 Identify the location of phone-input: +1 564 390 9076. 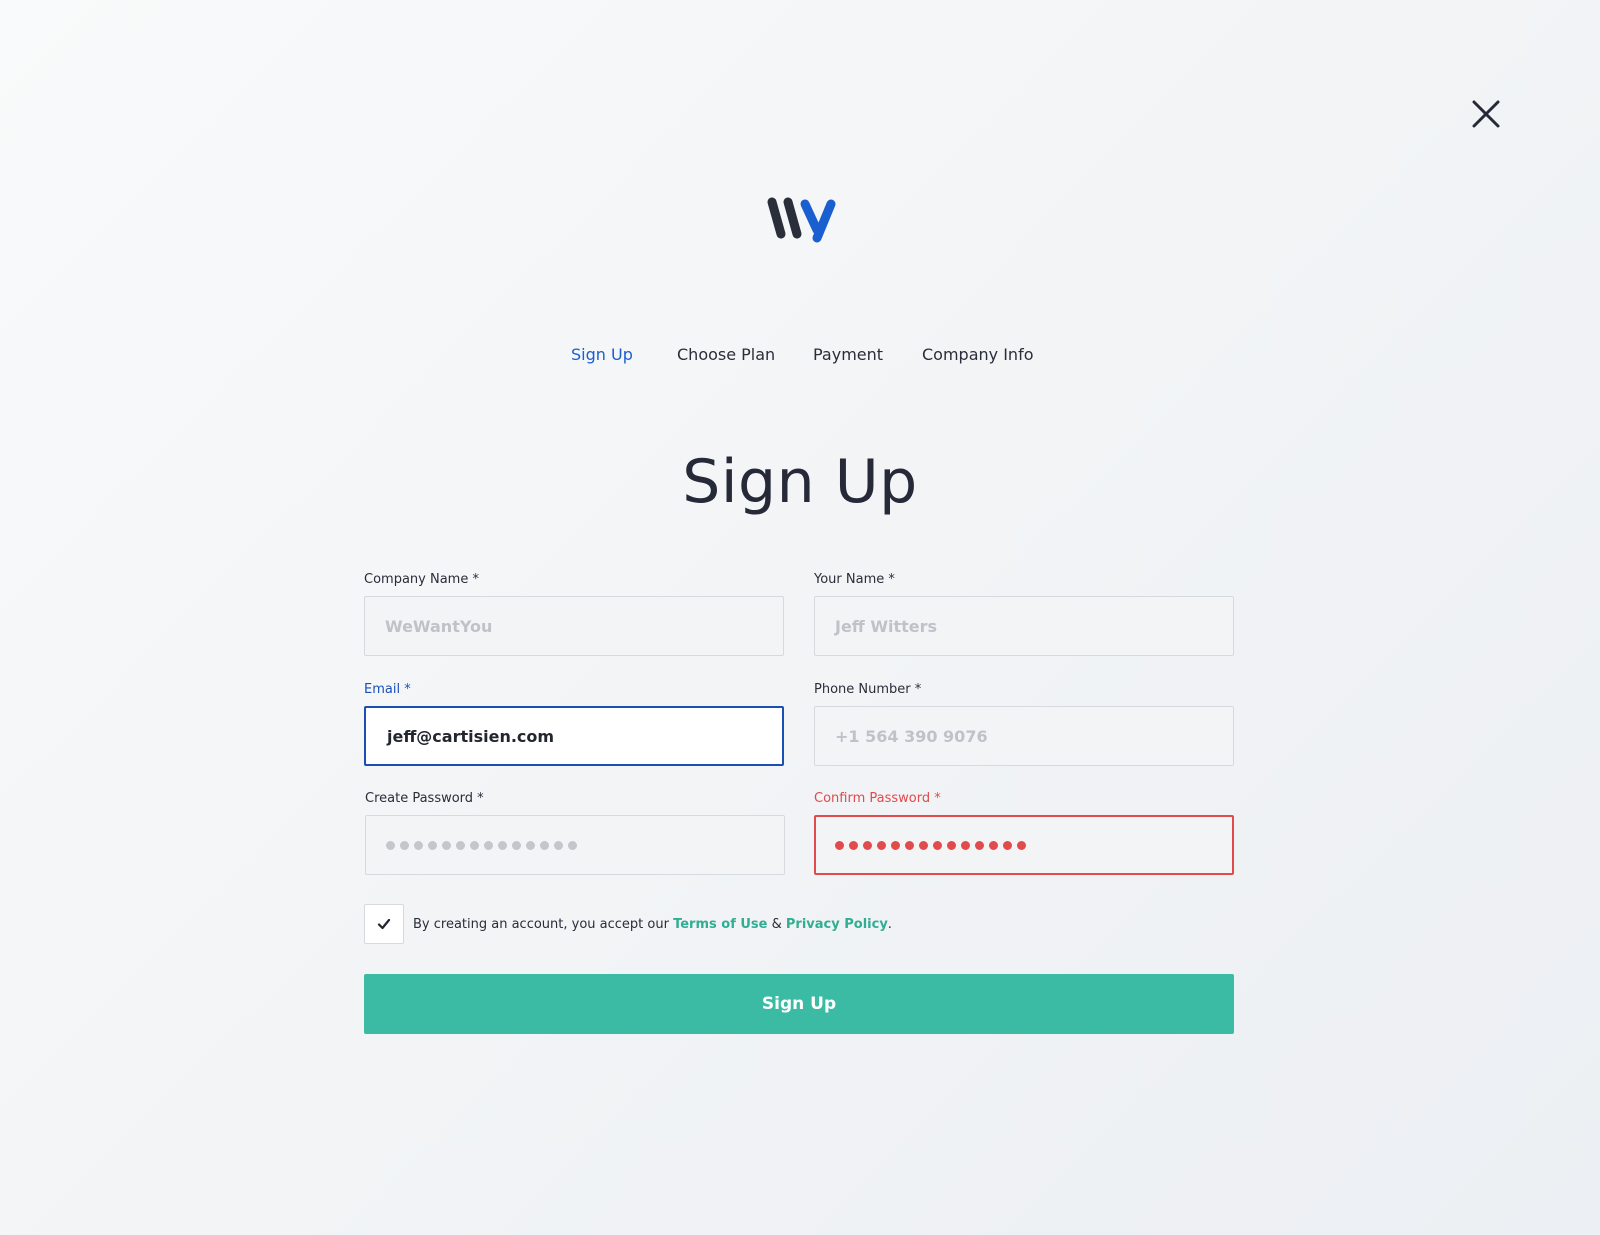
(1024, 736).